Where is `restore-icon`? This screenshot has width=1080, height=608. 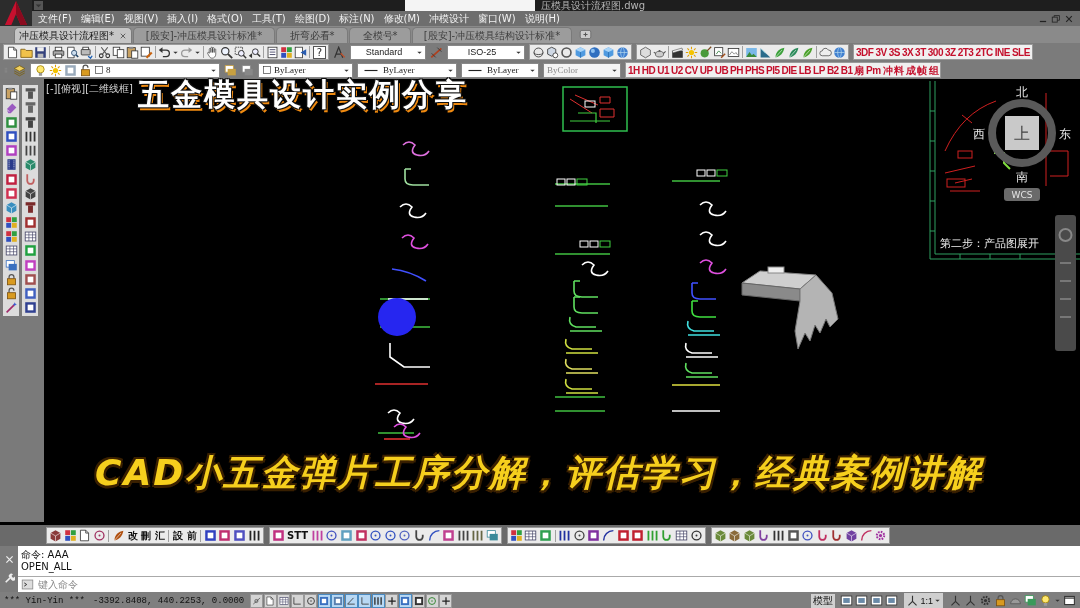
restore-icon is located at coordinates (1056, 18).